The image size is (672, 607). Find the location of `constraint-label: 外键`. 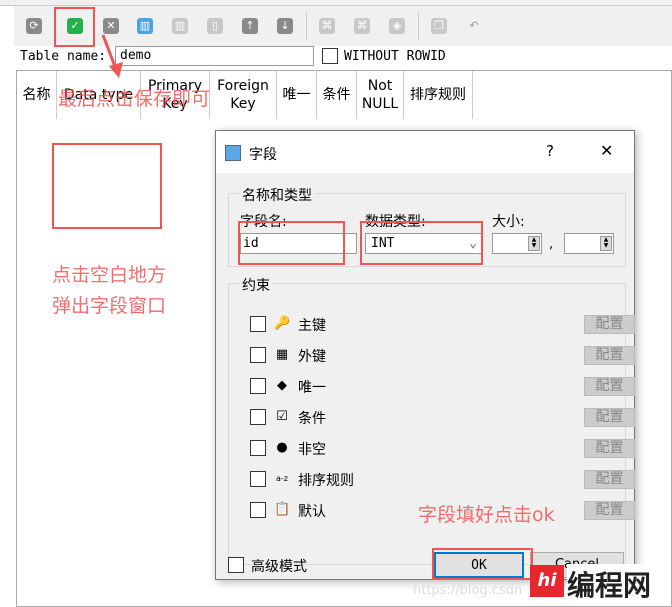

constraint-label: 外键 is located at coordinates (312, 357).